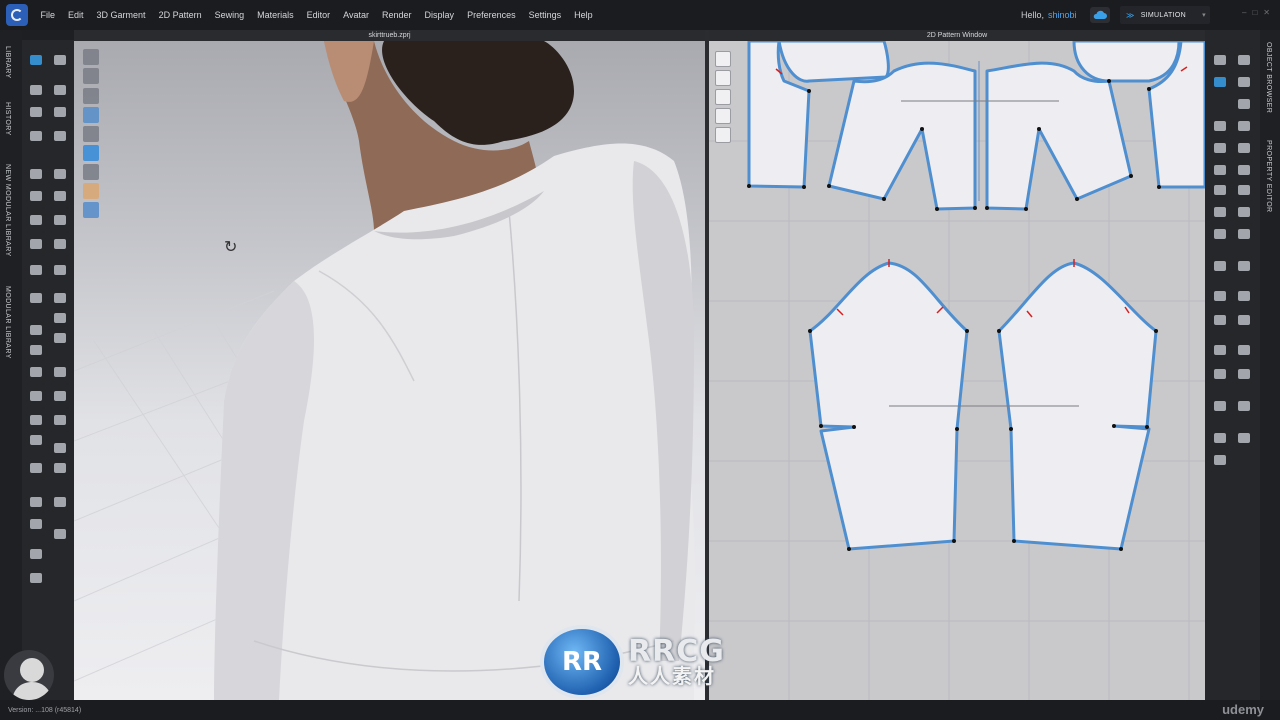  What do you see at coordinates (36, 330) in the screenshot?
I see `texture-tool-icon` at bounding box center [36, 330].